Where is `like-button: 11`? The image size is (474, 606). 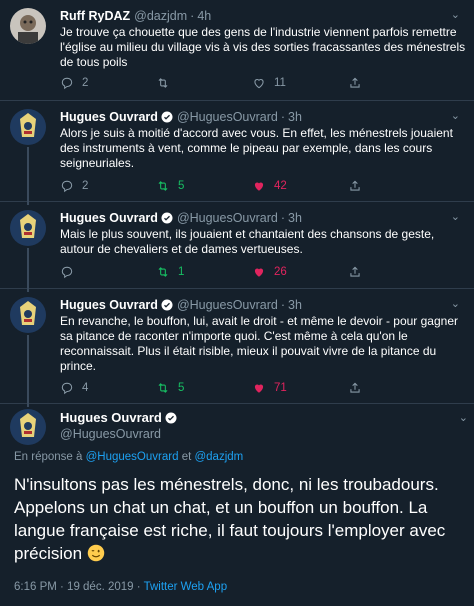 like-button: 11 is located at coordinates (300, 83).